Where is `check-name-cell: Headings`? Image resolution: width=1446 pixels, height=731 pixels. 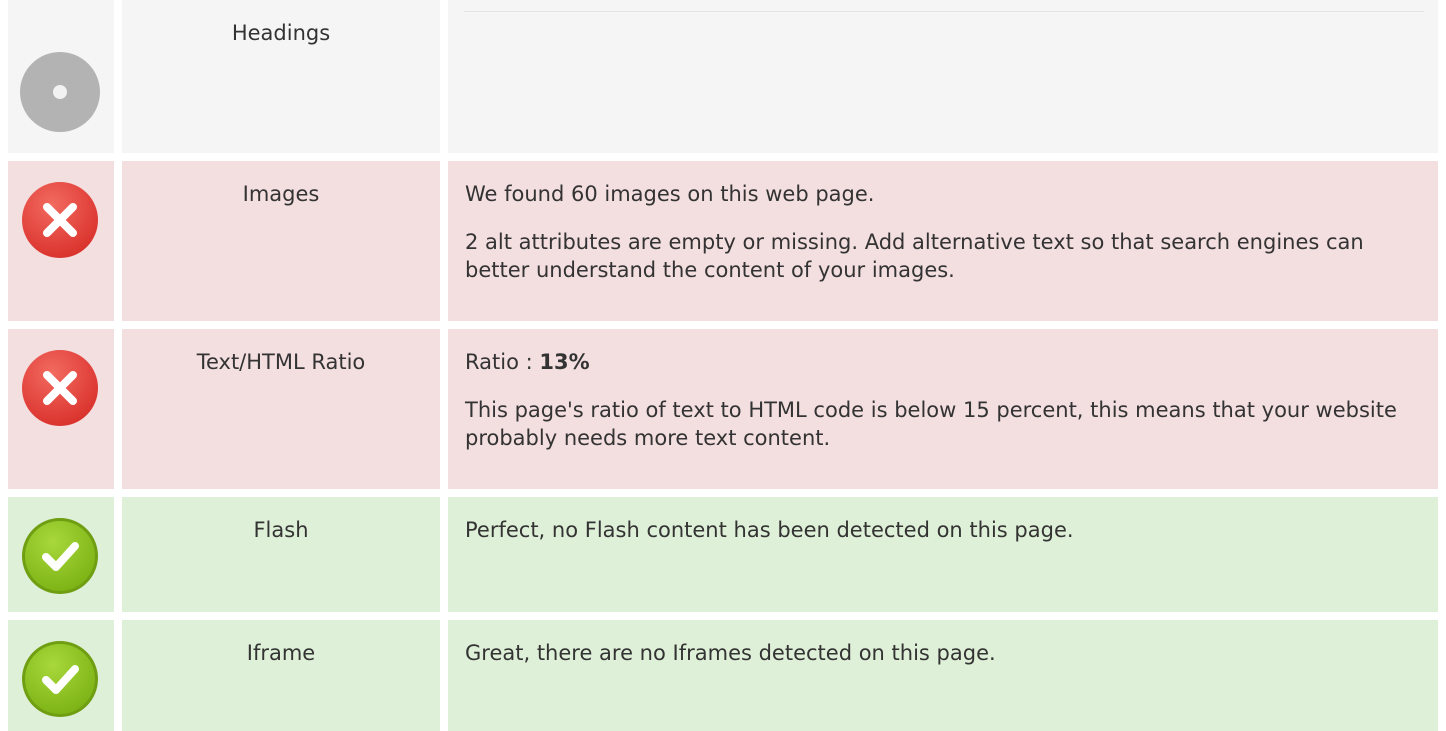
check-name-cell: Headings is located at coordinates (281, 76).